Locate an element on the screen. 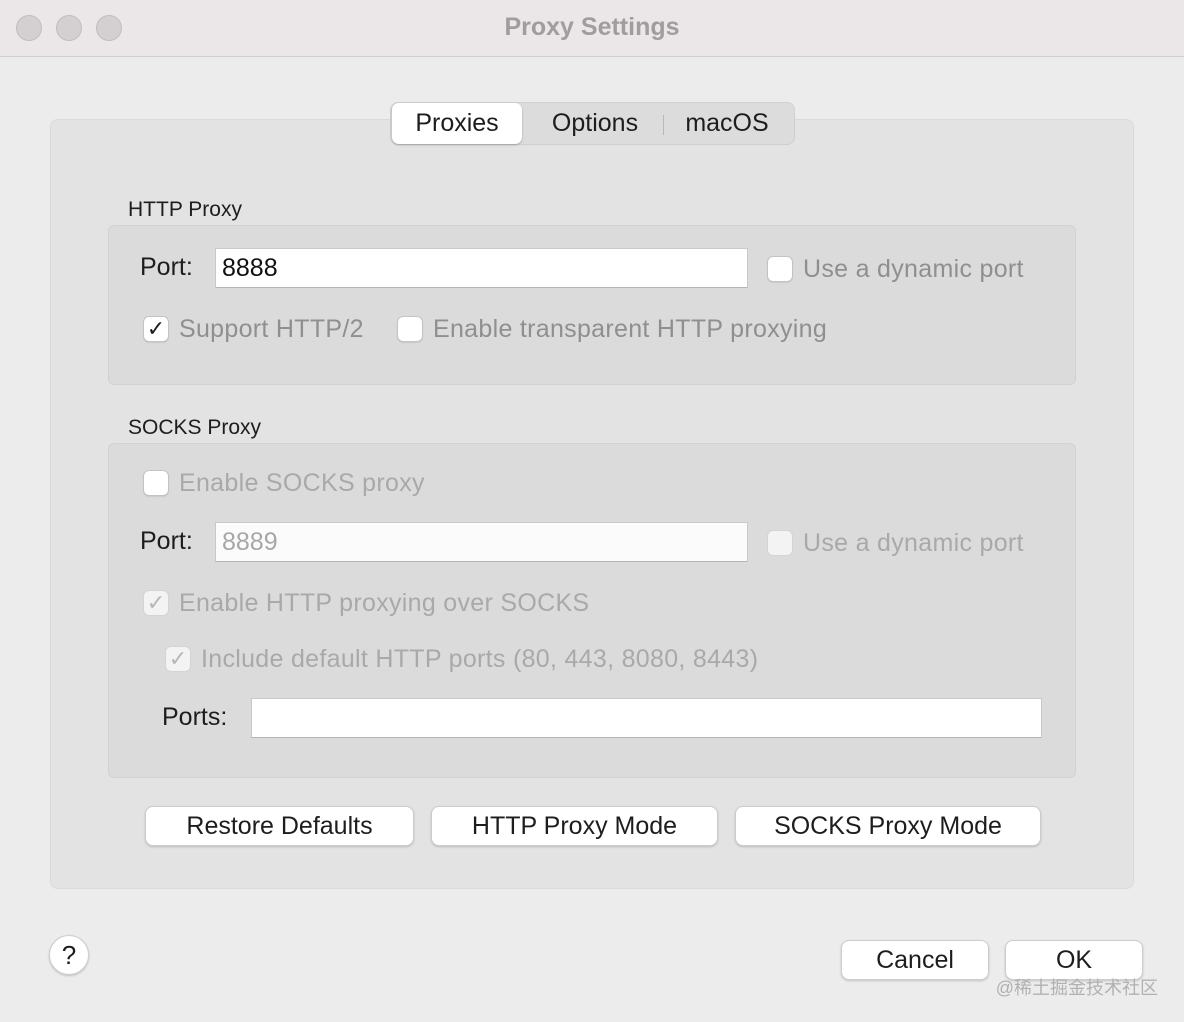 This screenshot has width=1184, height=1022. http-proxy-mode-button: HTTP Proxy Mode is located at coordinates (574, 826).